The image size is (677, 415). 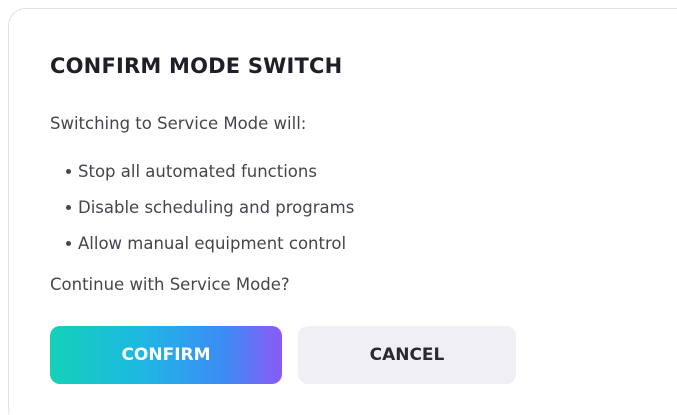 I want to click on cancel-button: CANCEL, so click(x=407, y=355).